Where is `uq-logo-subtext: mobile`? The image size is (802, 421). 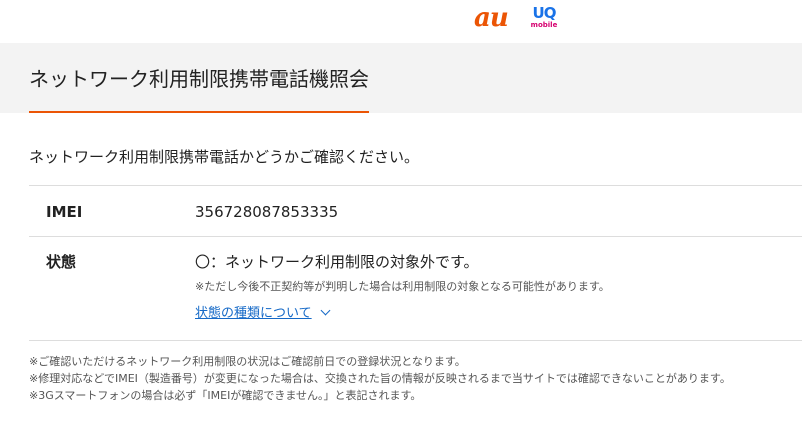
uq-logo-subtext: mobile is located at coordinates (544, 25).